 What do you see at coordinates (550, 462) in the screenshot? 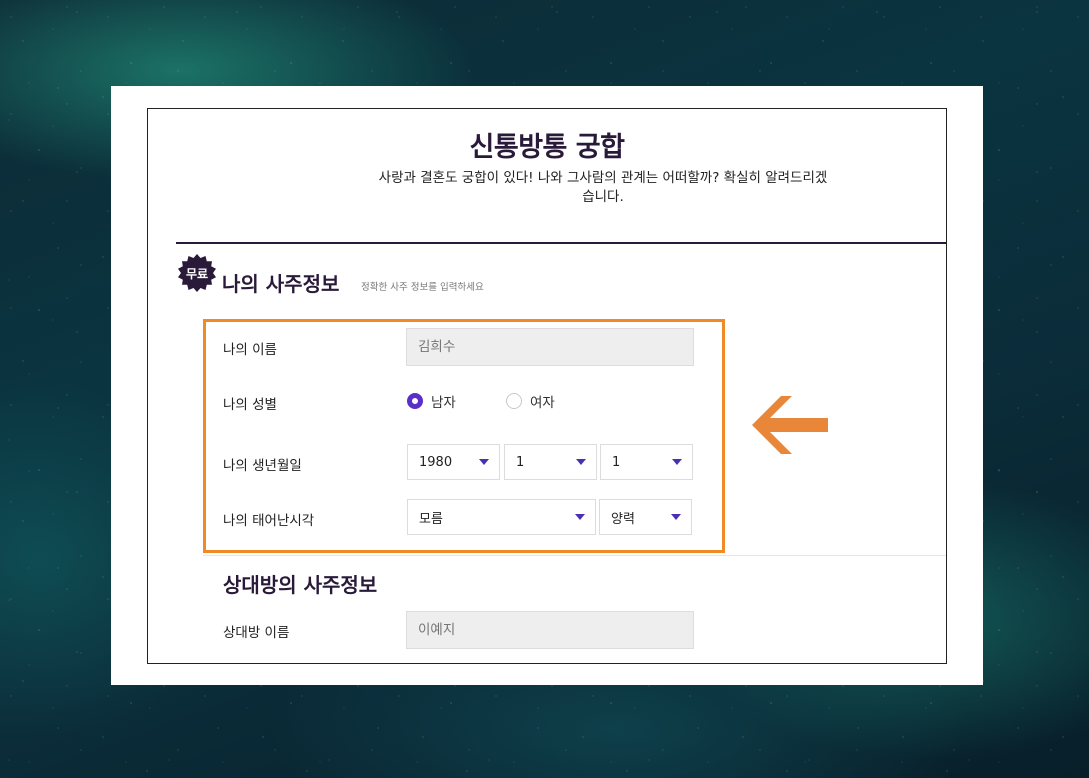
I see `birth-month-select: 1` at bounding box center [550, 462].